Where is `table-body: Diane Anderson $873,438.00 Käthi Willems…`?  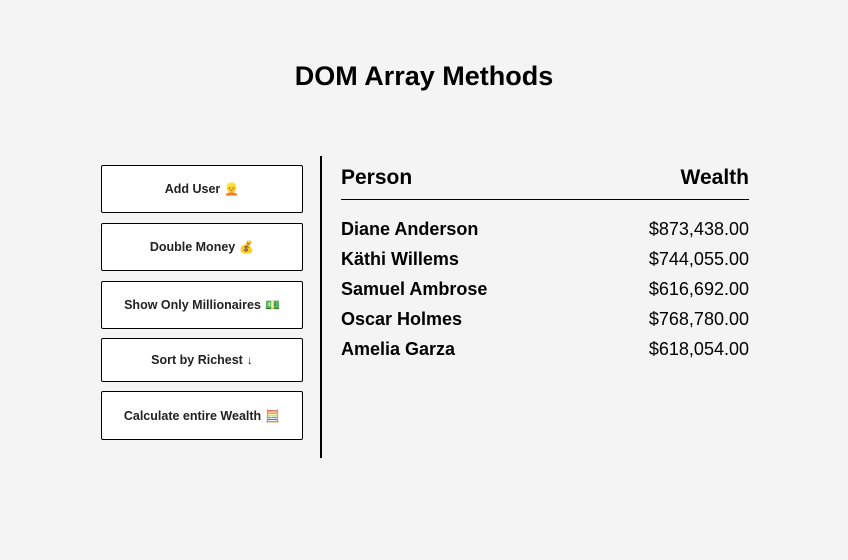 table-body: Diane Anderson $873,438.00 Käthi Willems… is located at coordinates (545, 291).